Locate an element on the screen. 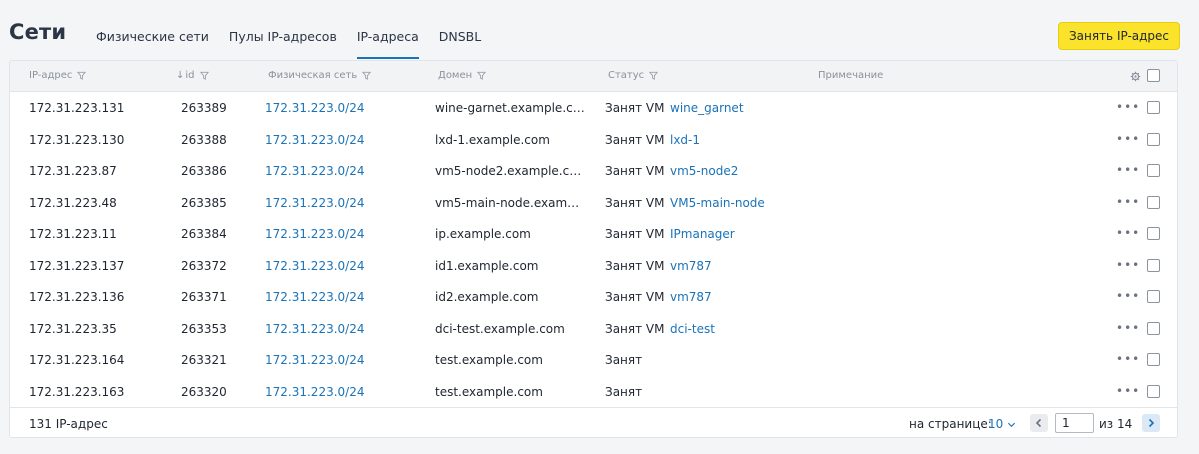 The width and height of the screenshot is (1199, 454). column-header-ip: IP-адрес is located at coordinates (58, 75).